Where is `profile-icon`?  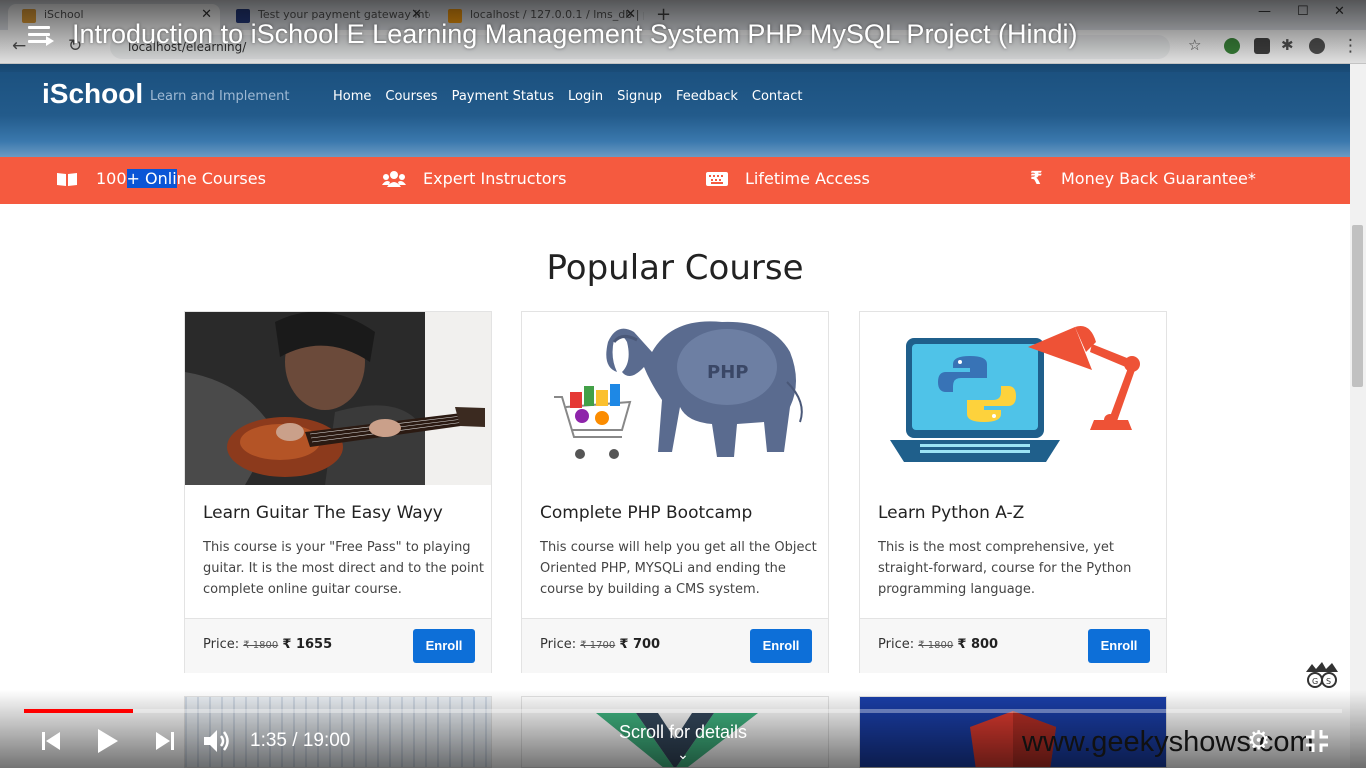
profile-icon is located at coordinates (1317, 46).